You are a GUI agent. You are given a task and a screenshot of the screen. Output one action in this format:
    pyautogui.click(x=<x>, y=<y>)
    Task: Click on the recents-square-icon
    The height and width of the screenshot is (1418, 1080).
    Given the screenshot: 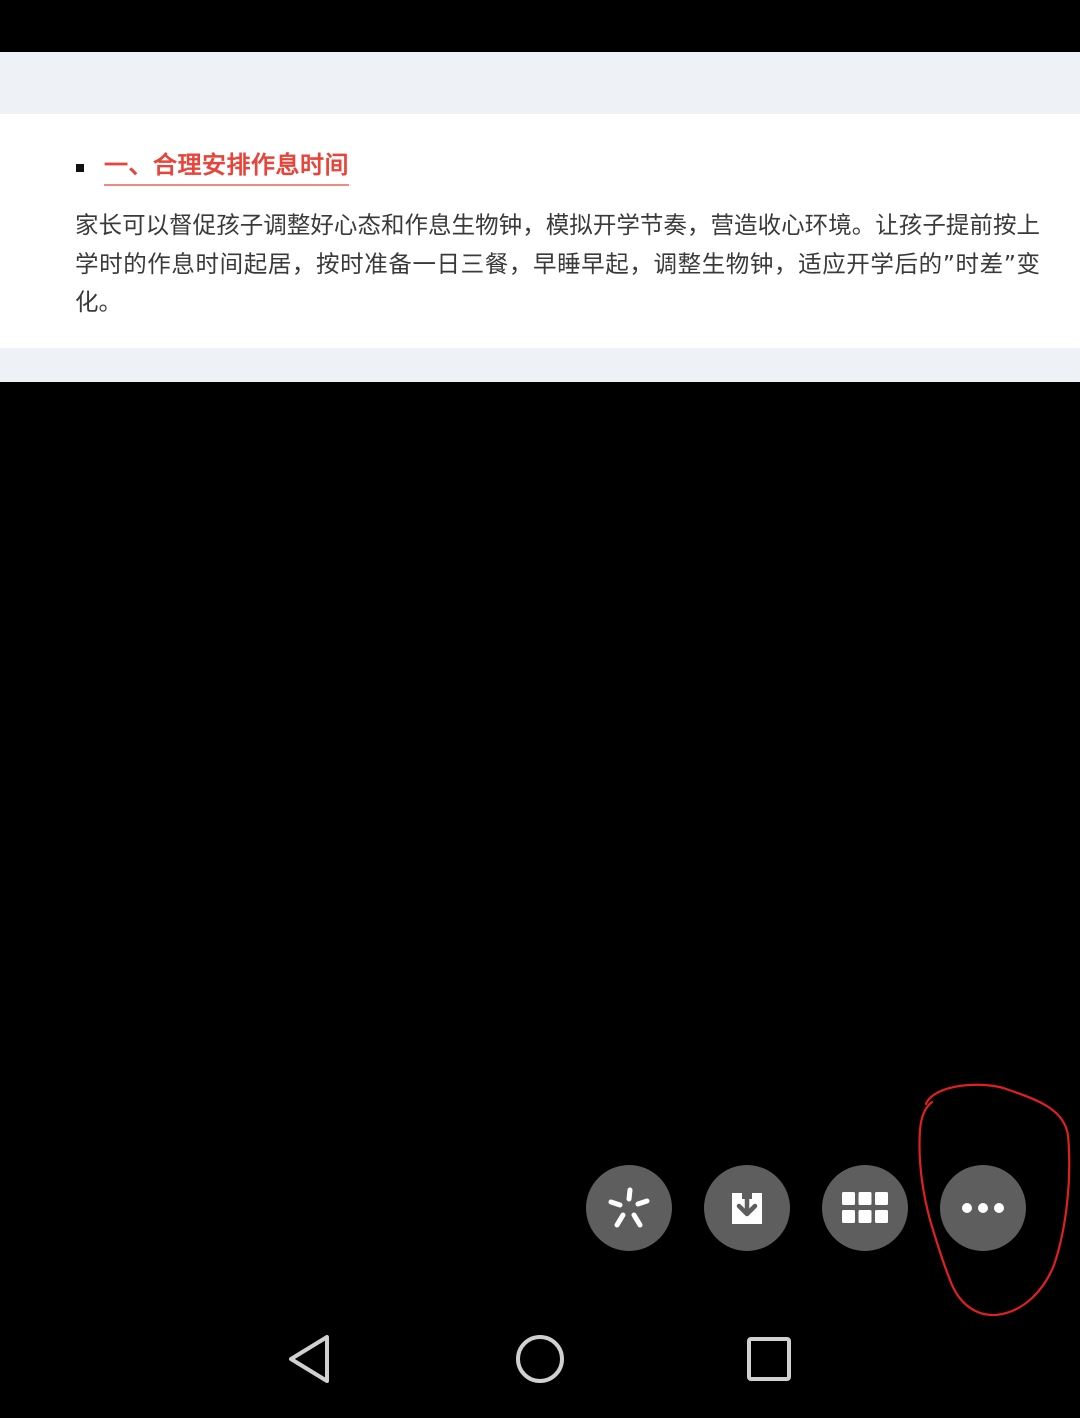 What is the action you would take?
    pyautogui.click(x=769, y=1359)
    